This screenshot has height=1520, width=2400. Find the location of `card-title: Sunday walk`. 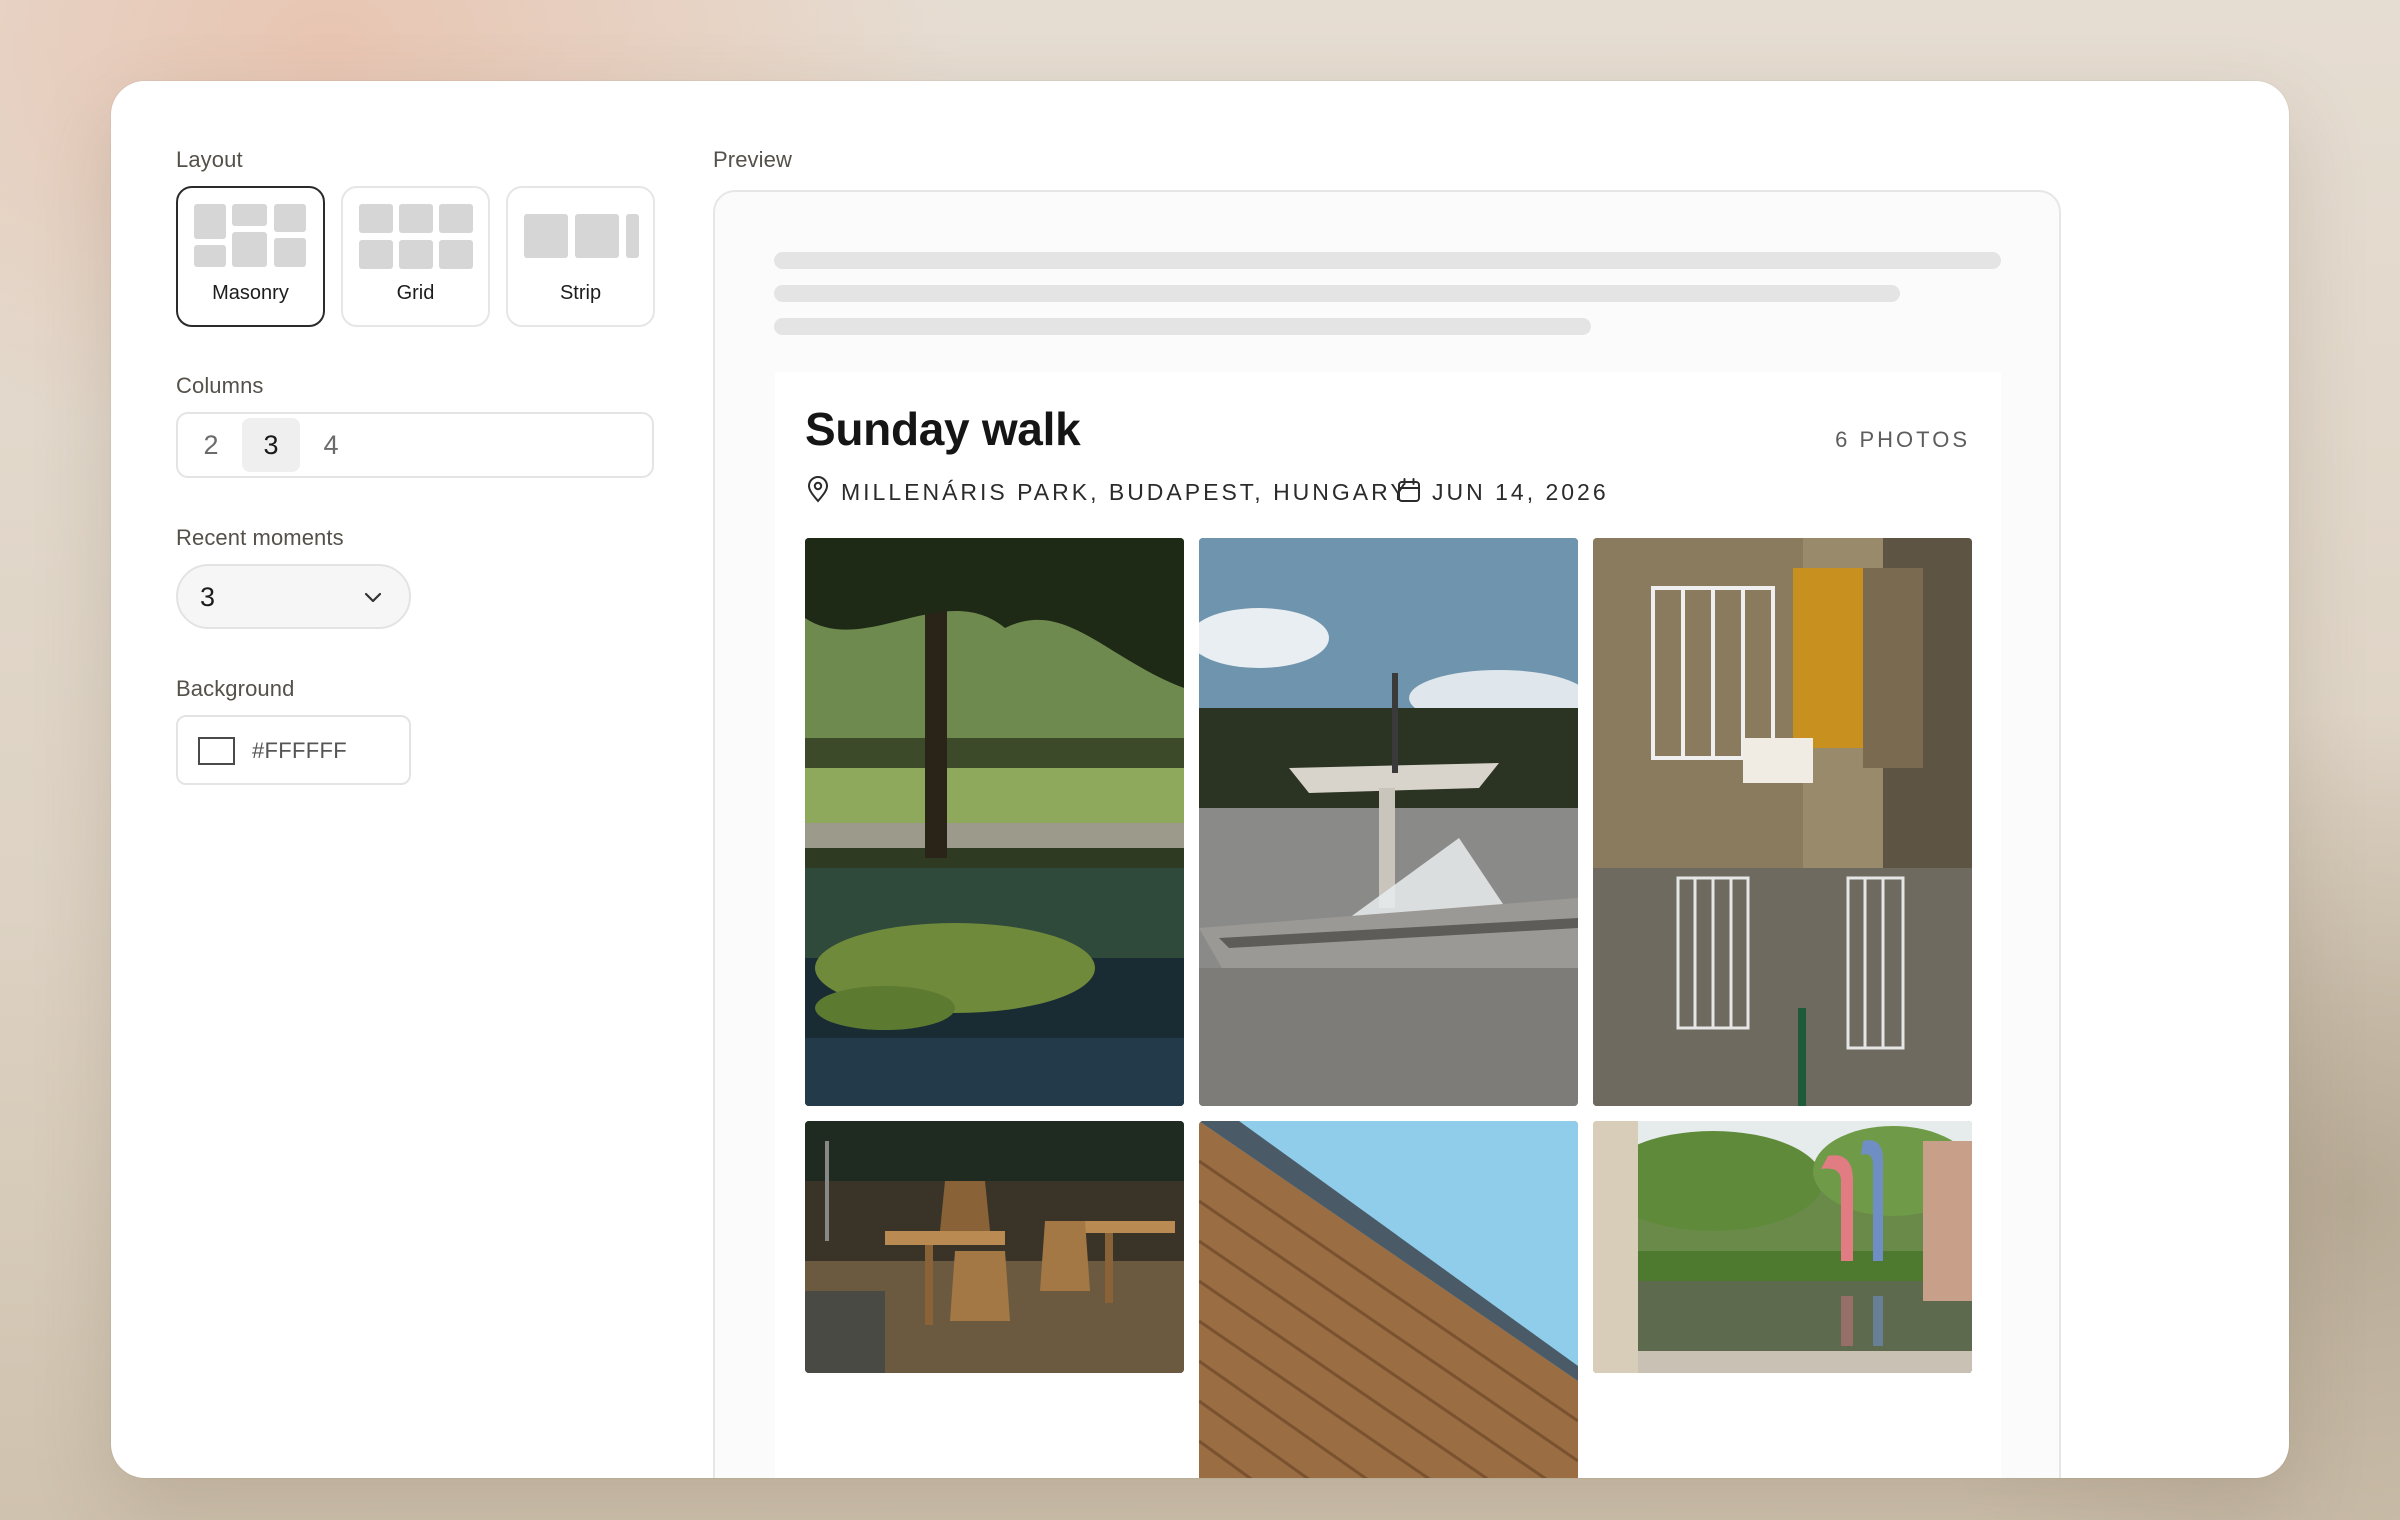

card-title: Sunday walk is located at coordinates (943, 429).